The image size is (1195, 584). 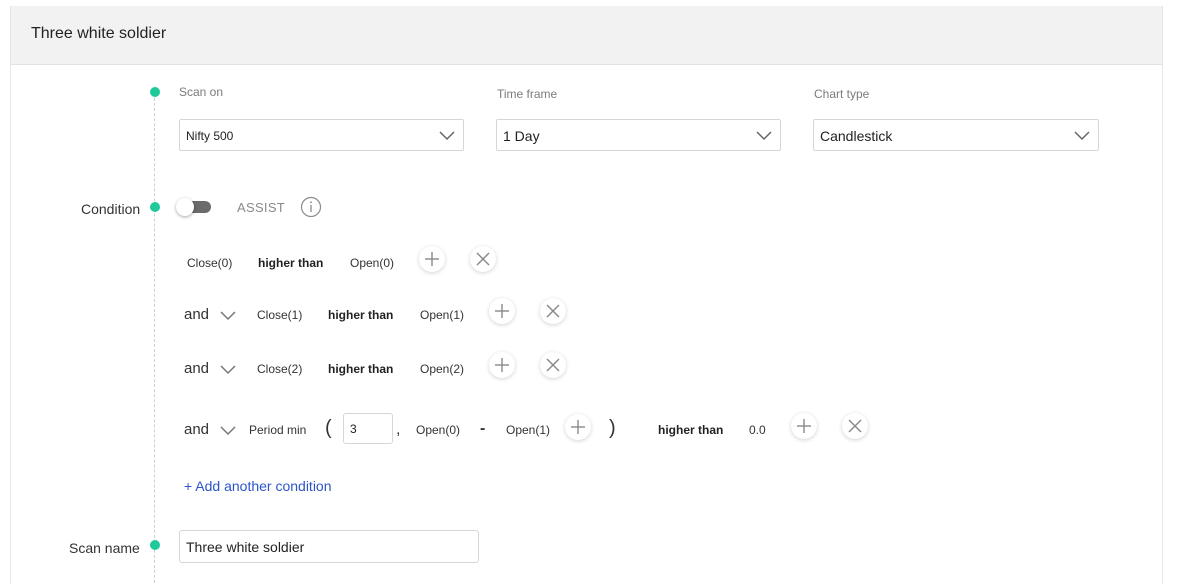 I want to click on scan-title: Three white soldier, so click(x=99, y=33).